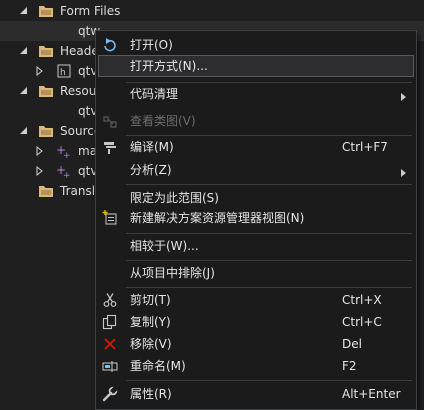 The width and height of the screenshot is (424, 410). I want to click on menu-label-exclude-from-project: 从项目中排除(J), so click(172, 273).